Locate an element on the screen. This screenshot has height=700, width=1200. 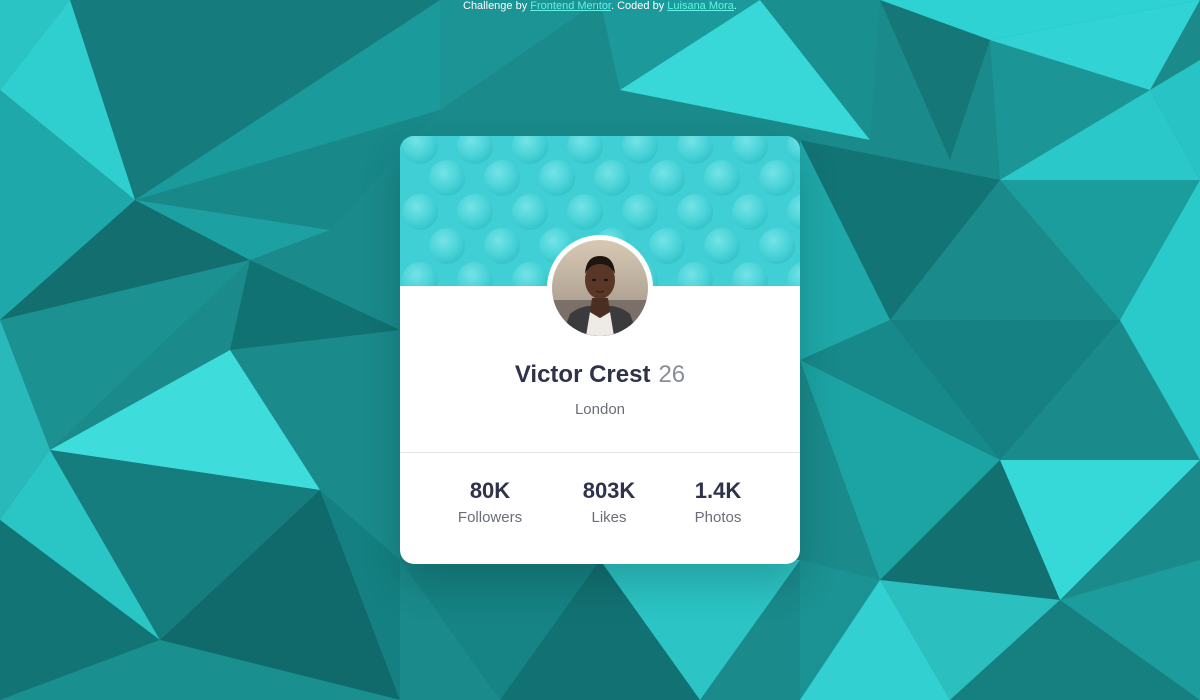
author-link: Luisana Mora is located at coordinates (700, 6).